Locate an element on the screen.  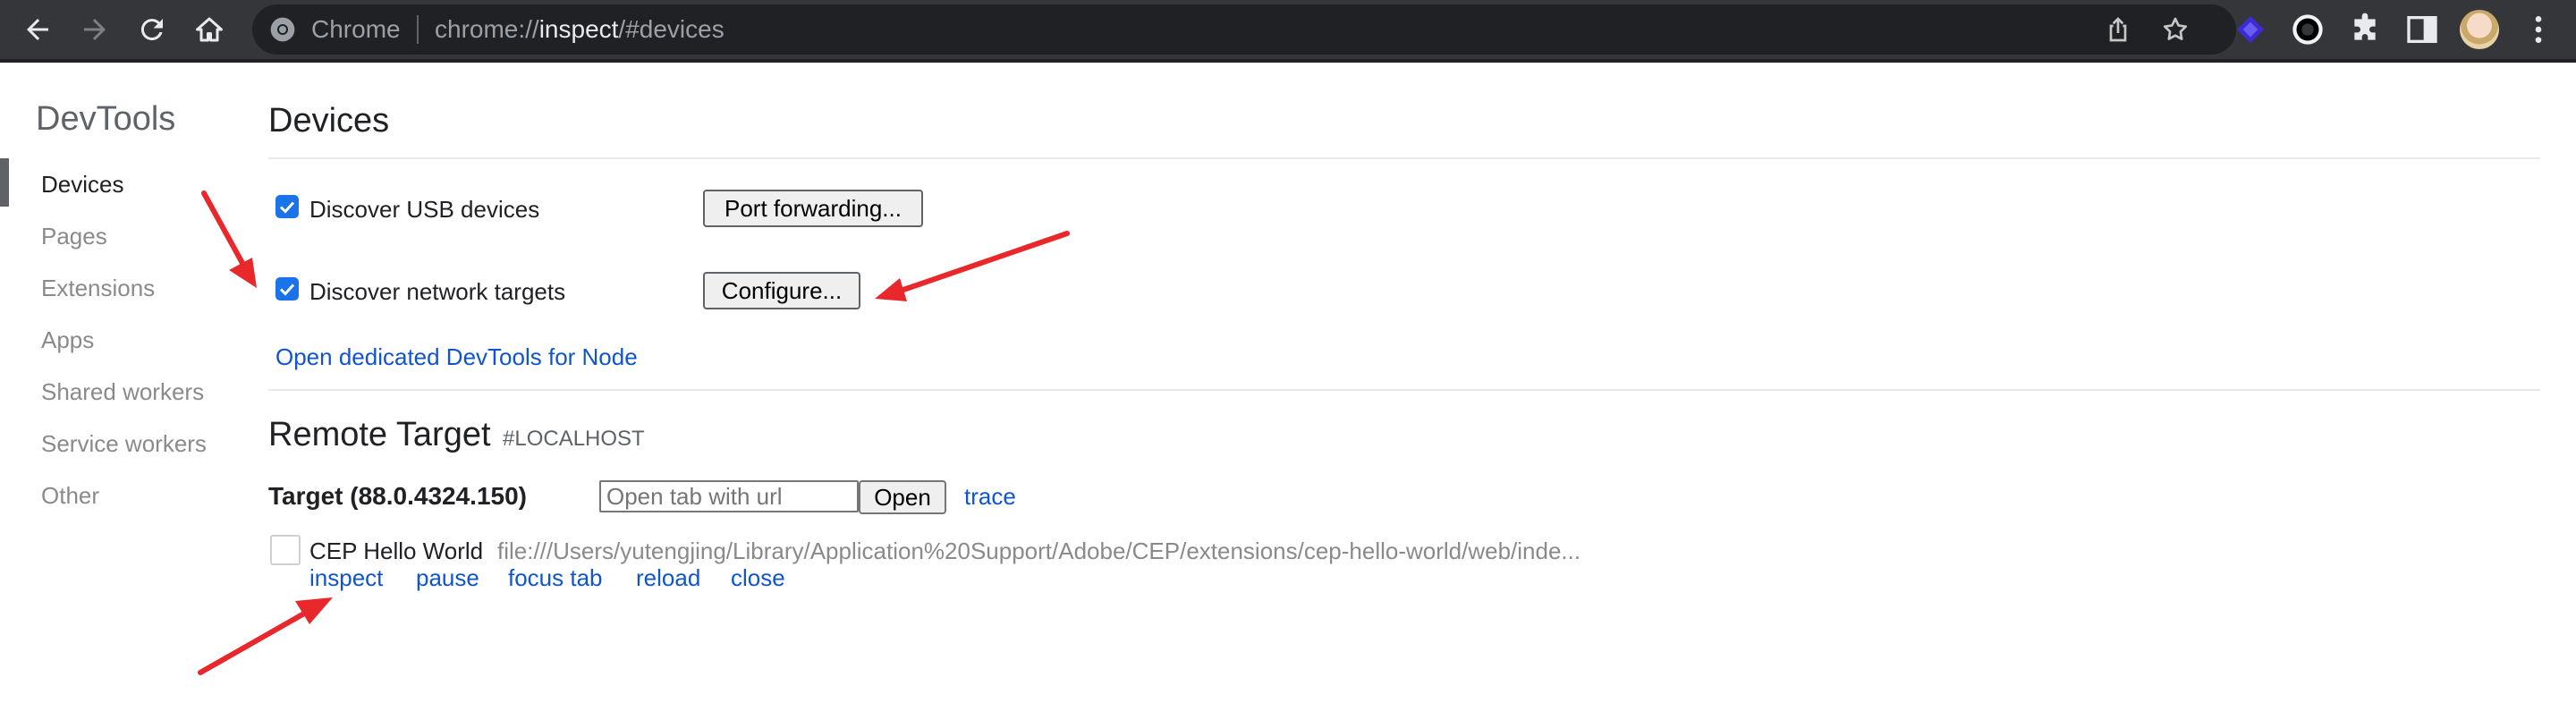
pause-link: pause is located at coordinates (447, 577).